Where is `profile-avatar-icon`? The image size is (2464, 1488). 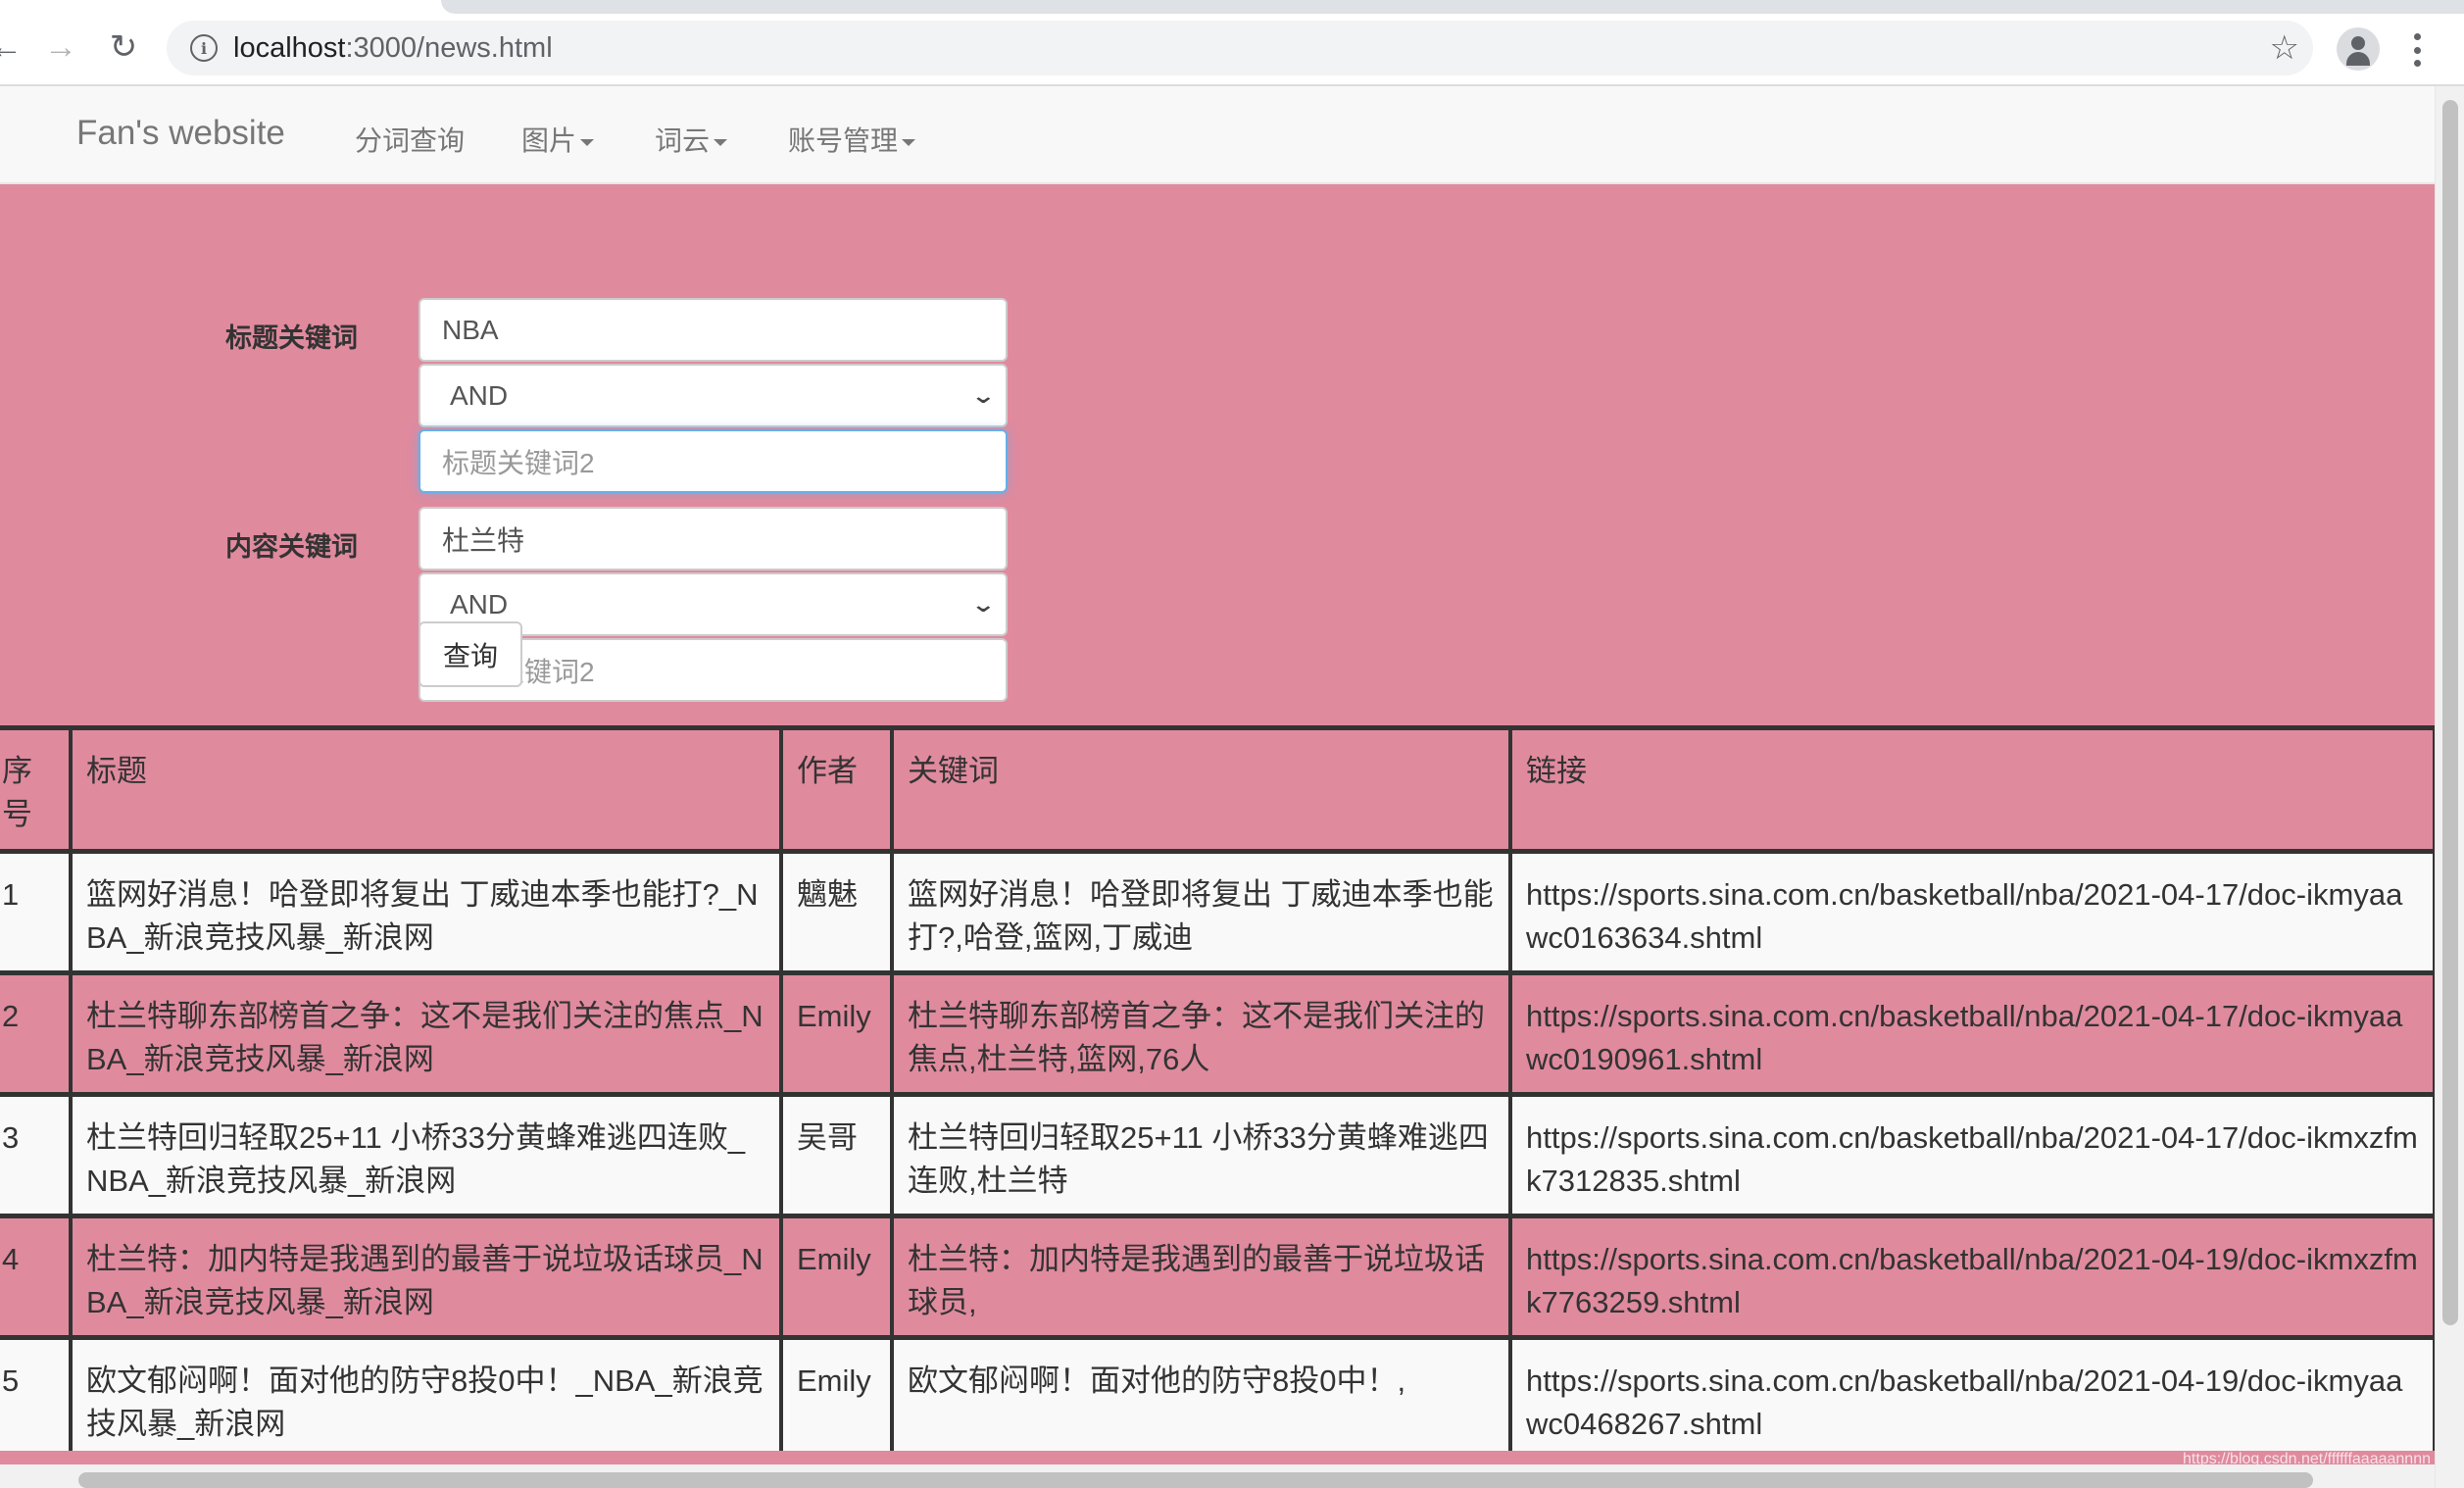
profile-avatar-icon is located at coordinates (2359, 49).